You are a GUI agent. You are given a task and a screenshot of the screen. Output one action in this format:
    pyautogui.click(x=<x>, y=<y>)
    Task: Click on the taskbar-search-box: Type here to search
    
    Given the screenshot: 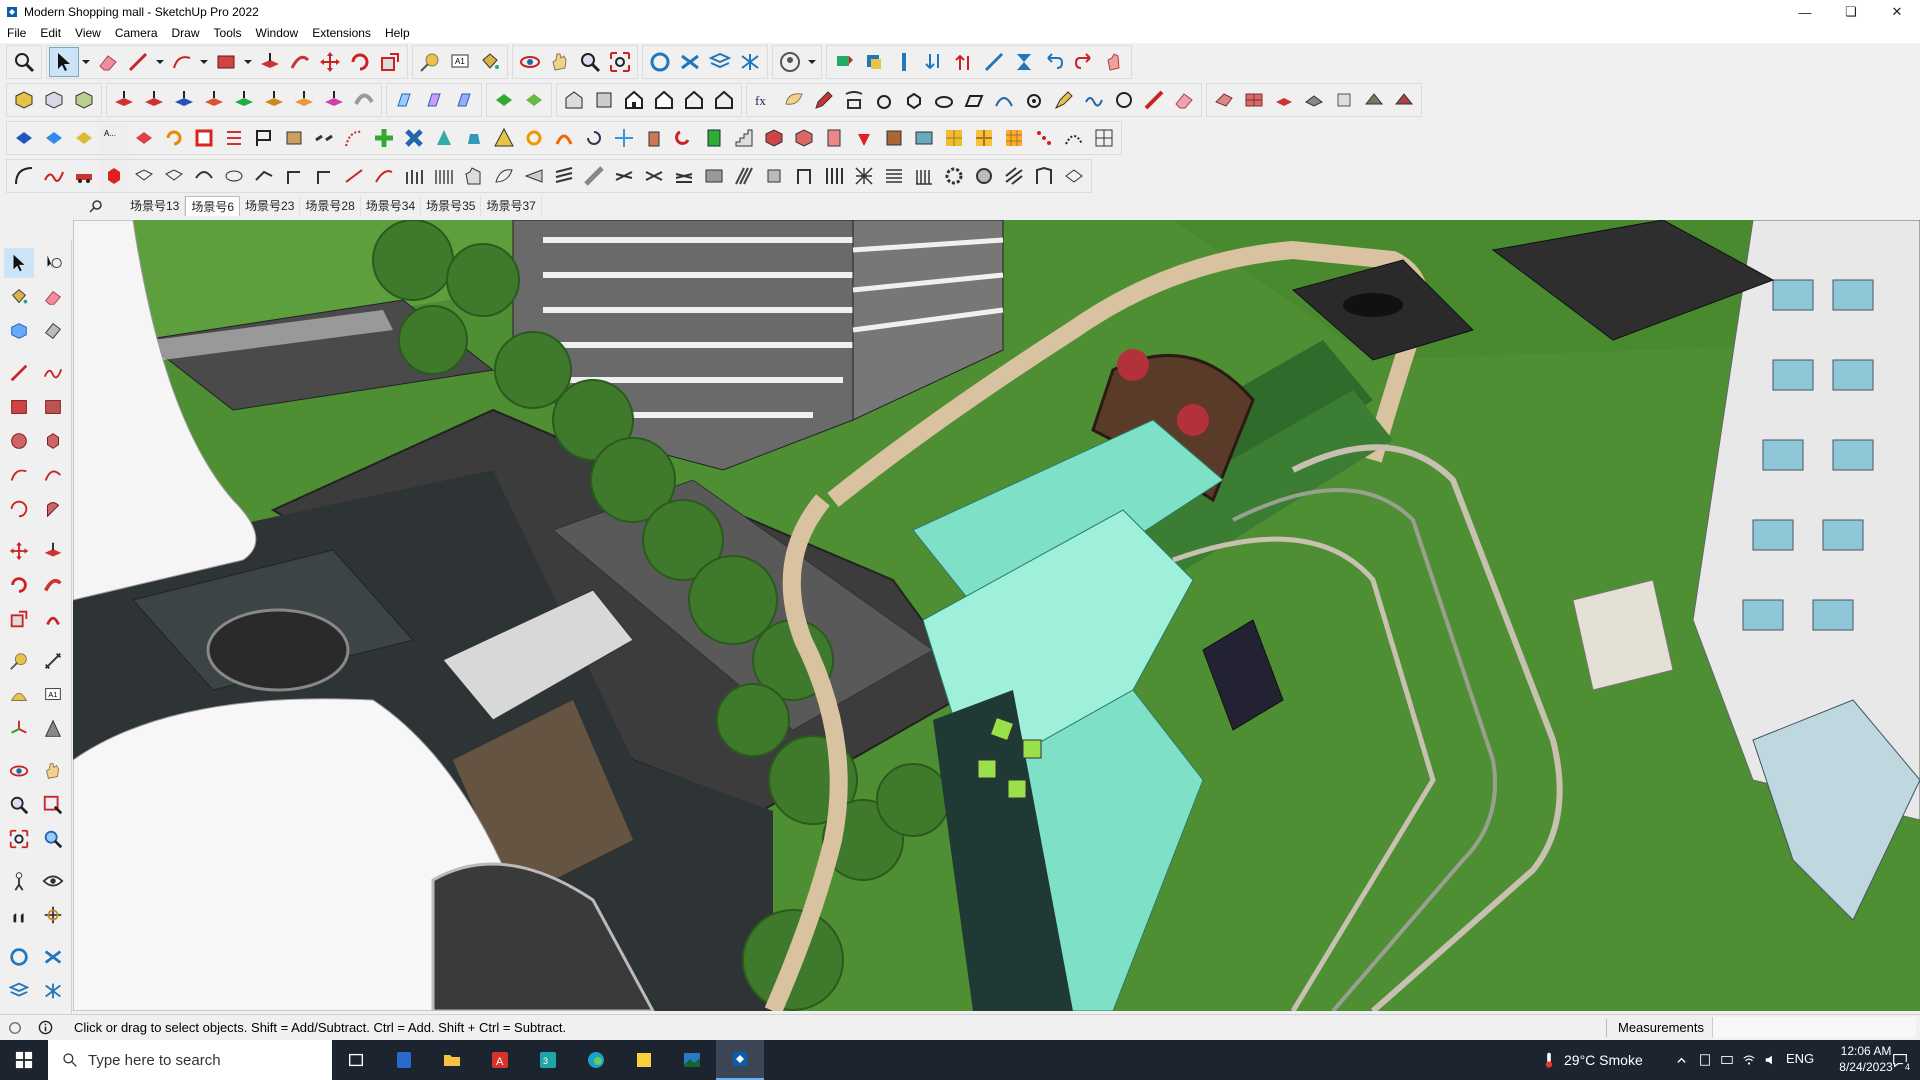 What is the action you would take?
    pyautogui.click(x=190, y=1060)
    